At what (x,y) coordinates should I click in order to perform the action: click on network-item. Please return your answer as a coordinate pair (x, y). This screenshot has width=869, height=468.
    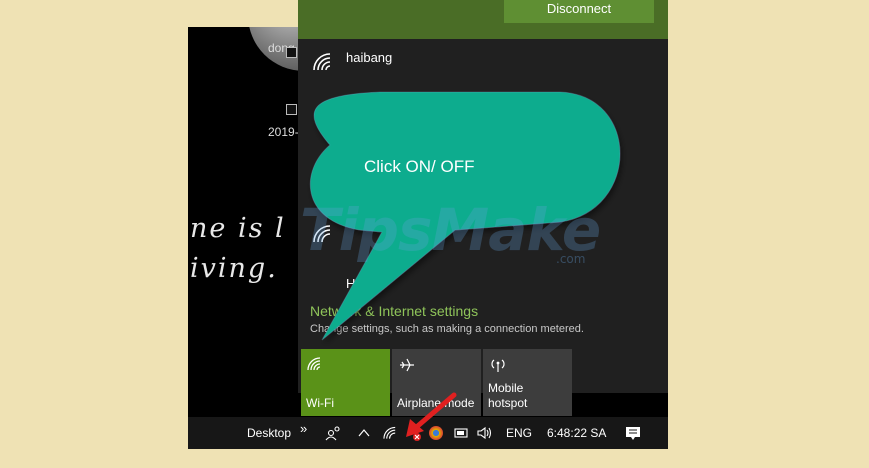
    Looking at the image, I should click on (482, 237).